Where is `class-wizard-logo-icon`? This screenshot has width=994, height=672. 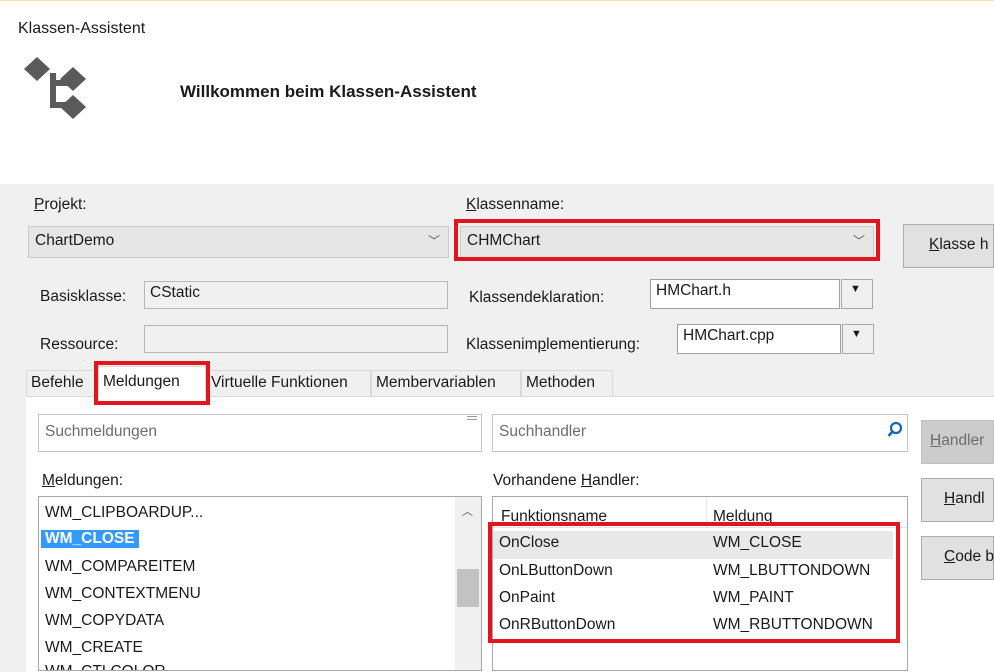
class-wizard-logo-icon is located at coordinates (55, 88).